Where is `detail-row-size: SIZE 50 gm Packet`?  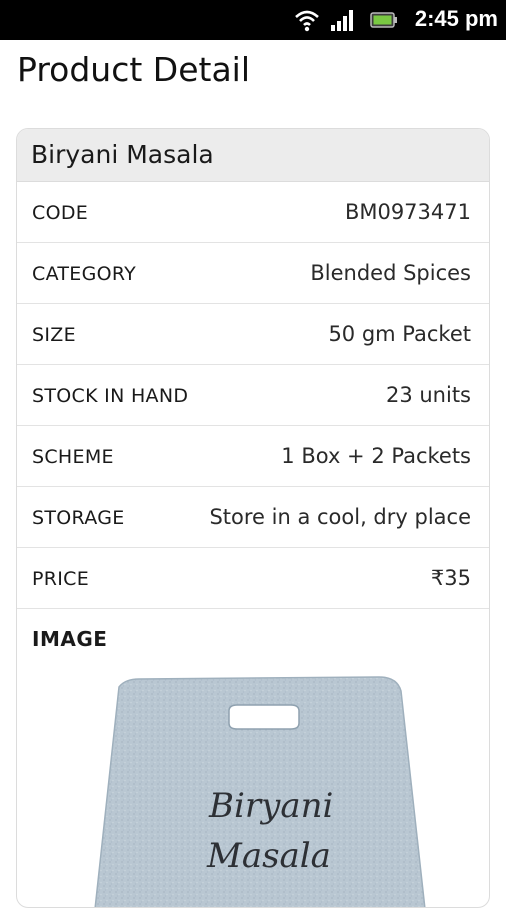 detail-row-size: SIZE 50 gm Packet is located at coordinates (253, 334).